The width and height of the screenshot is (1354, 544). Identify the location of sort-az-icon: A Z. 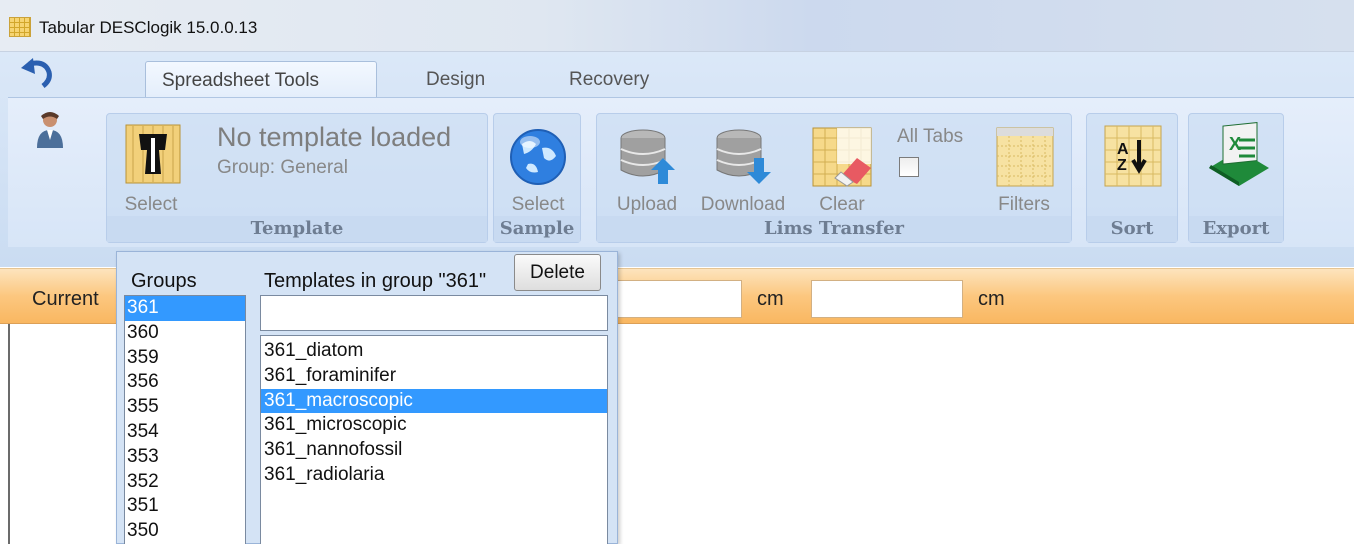
(1133, 156).